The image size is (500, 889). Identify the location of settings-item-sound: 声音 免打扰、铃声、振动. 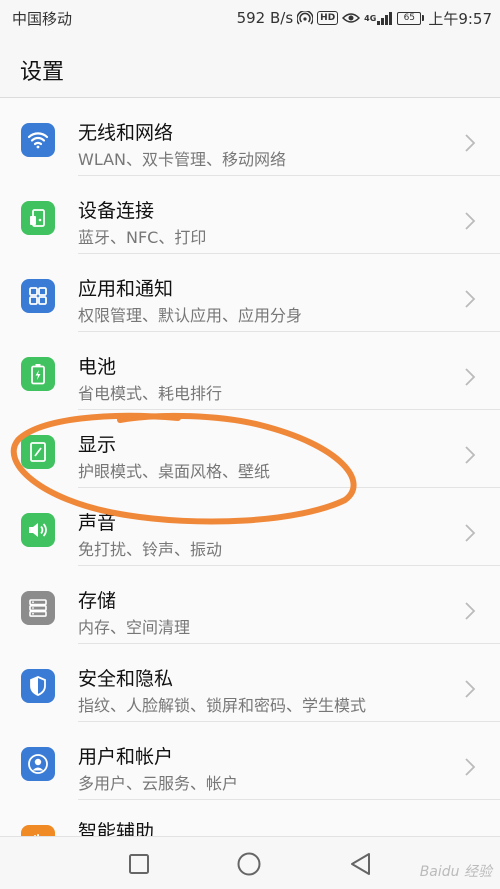
(250, 527).